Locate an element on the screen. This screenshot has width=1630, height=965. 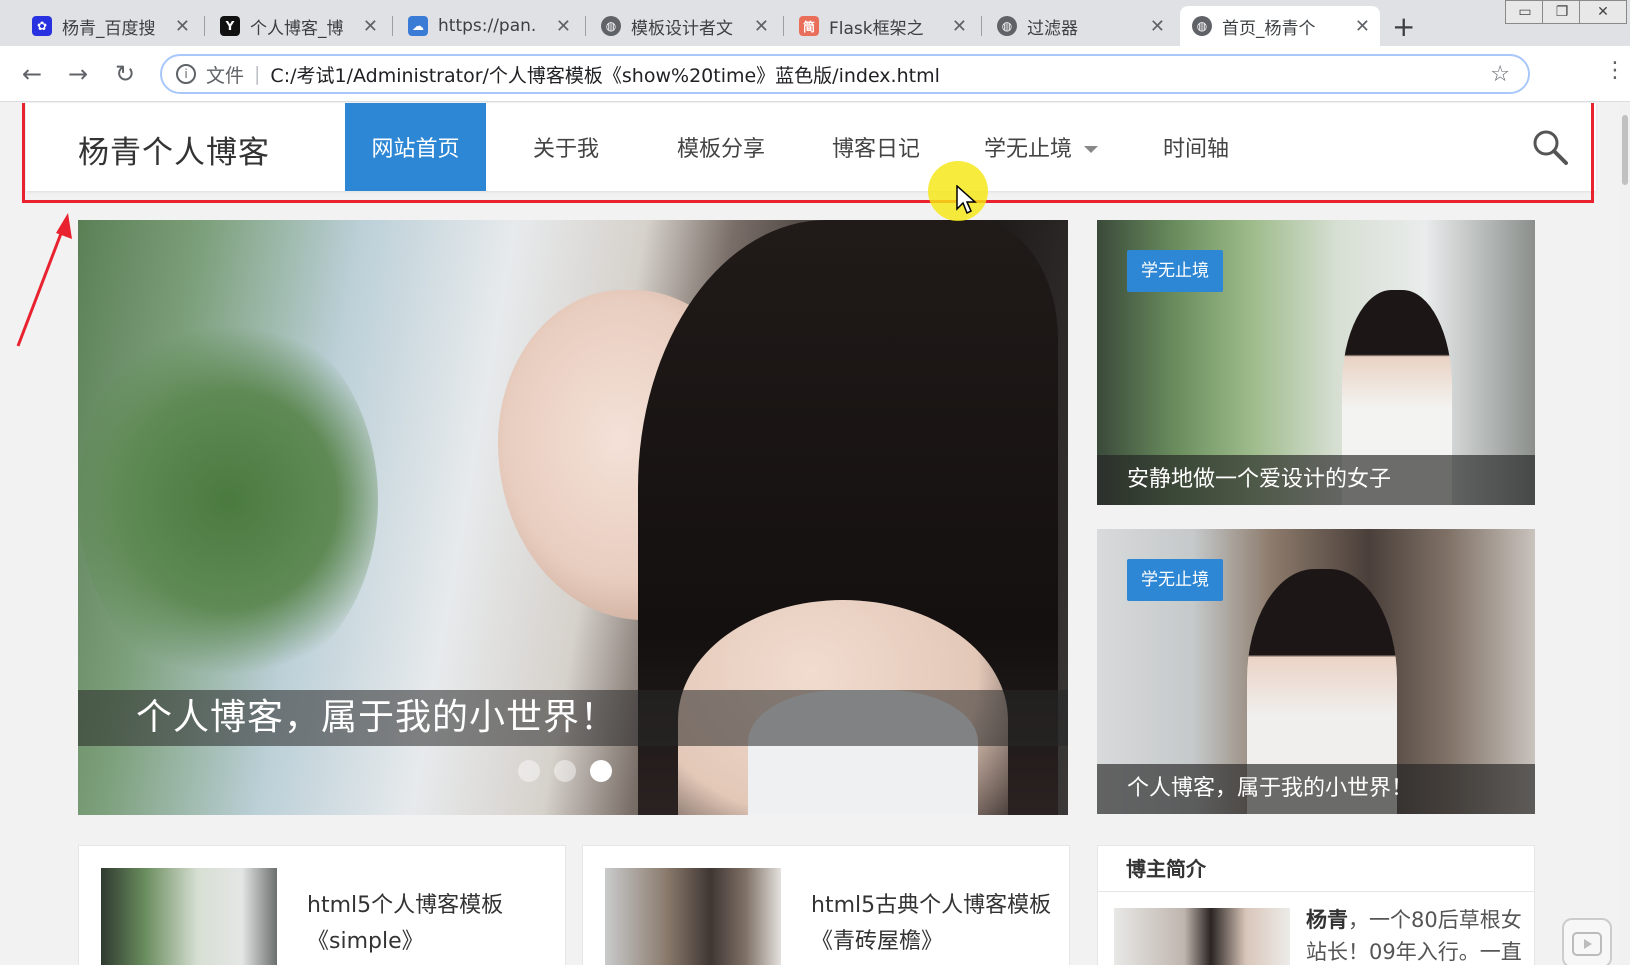
nav-diary: 博客日记 is located at coordinates (876, 147).